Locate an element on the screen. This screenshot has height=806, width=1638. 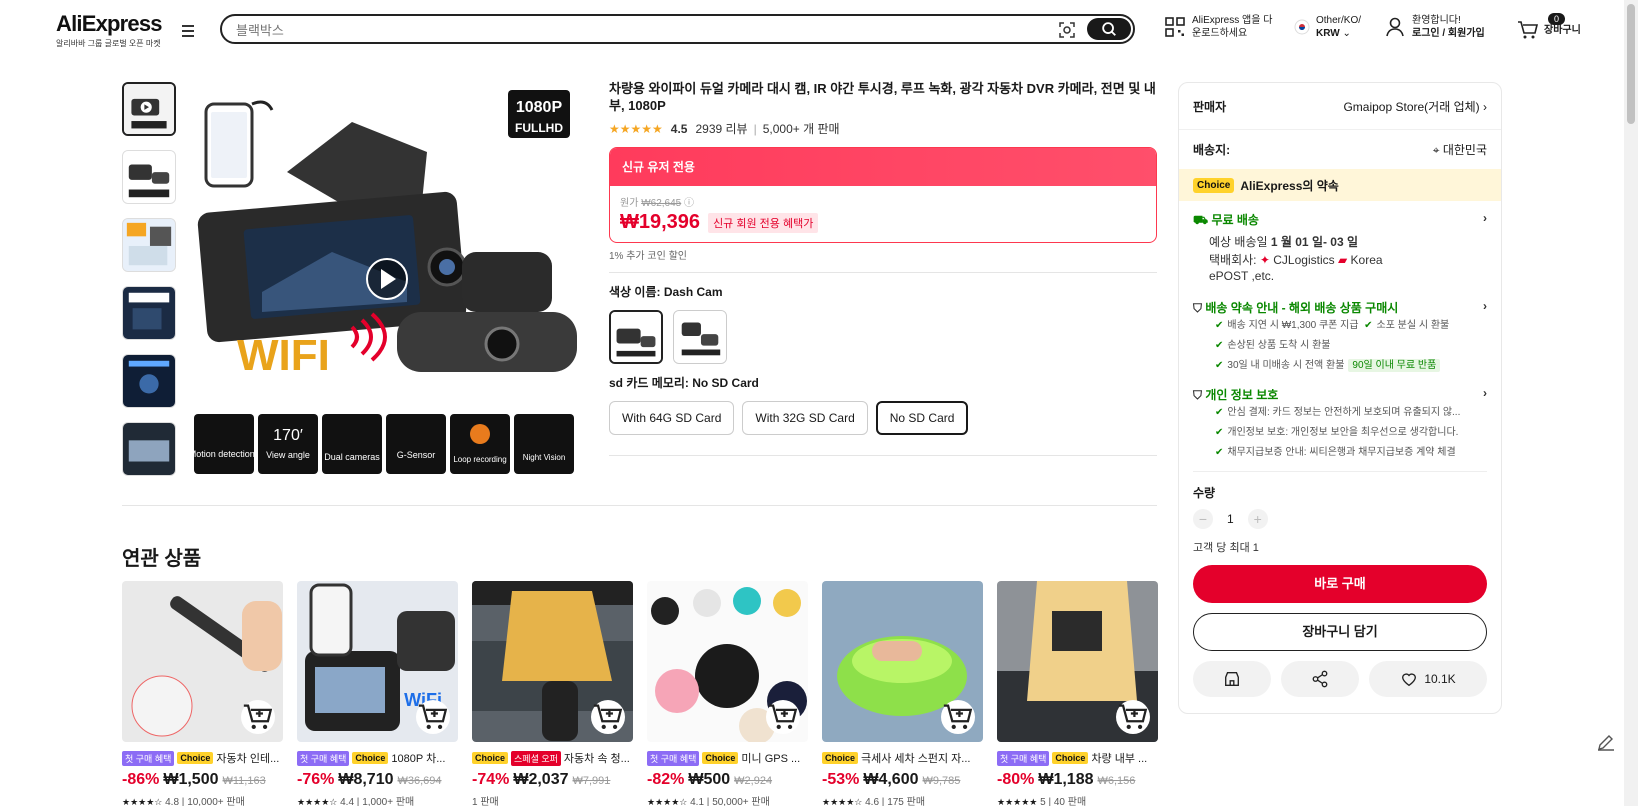
related-product-price: ₩8,710 is located at coordinates (366, 779).